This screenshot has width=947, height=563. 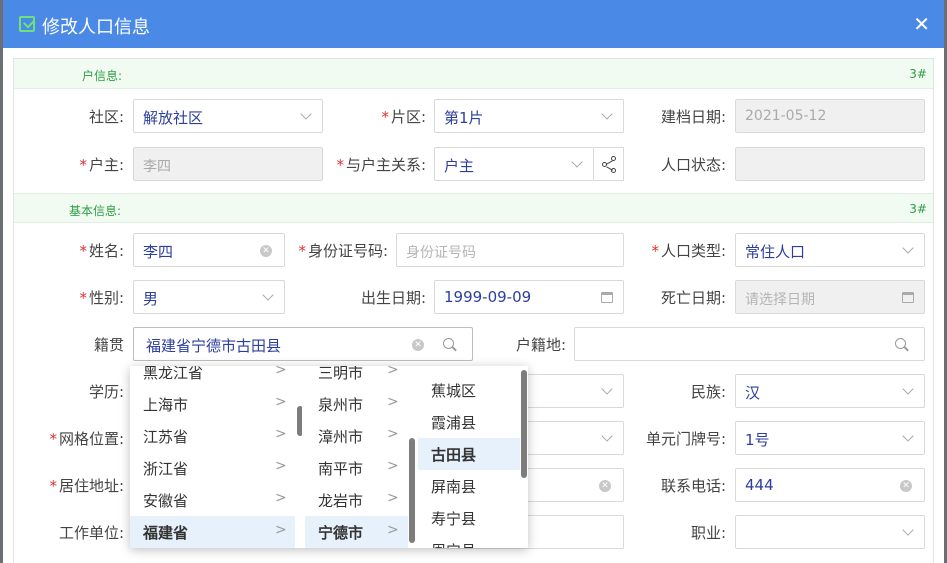 I want to click on section-basic-label: 基本信息:, so click(x=95, y=211).